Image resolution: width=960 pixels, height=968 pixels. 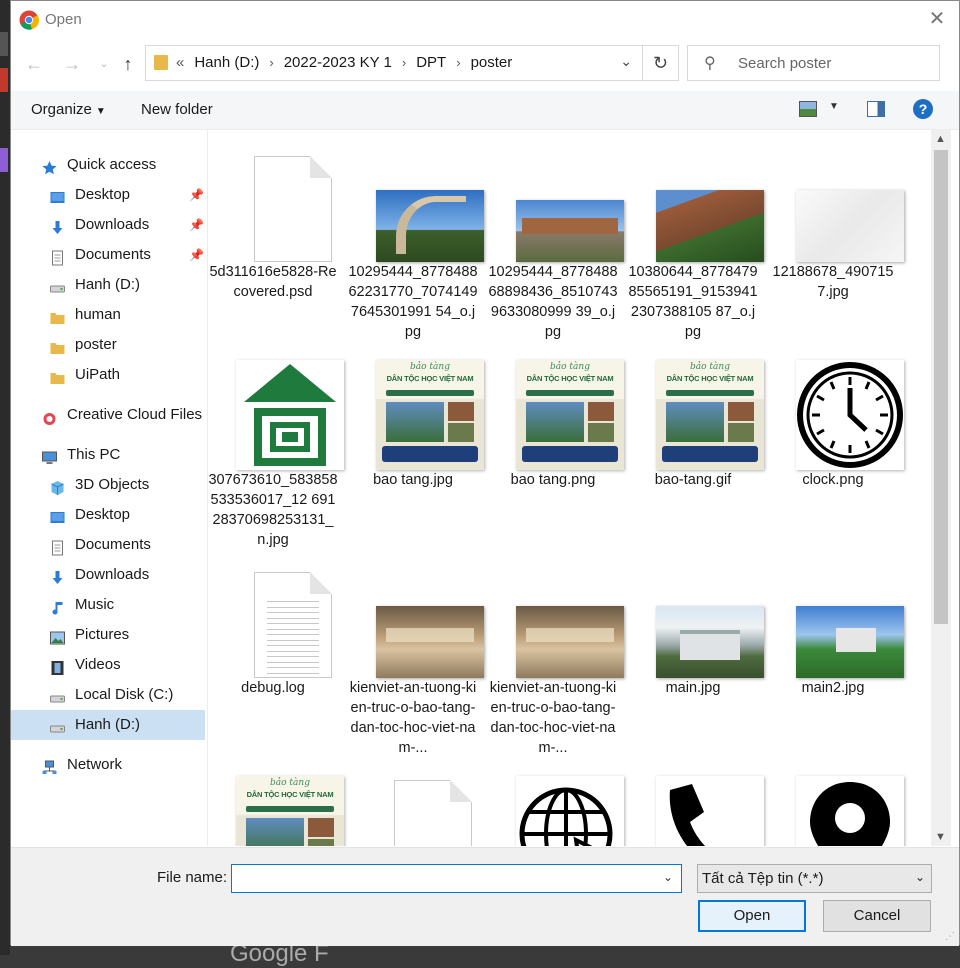 I want to click on sidebar-item-label: 3D Objects, so click(x=112, y=484).